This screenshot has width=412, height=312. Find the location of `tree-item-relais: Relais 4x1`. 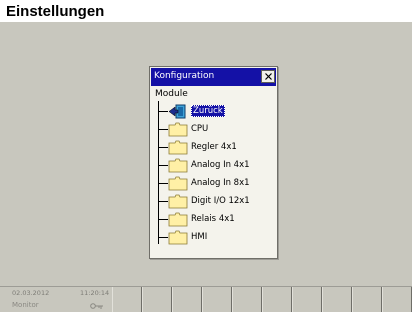

tree-item-relais: Relais 4x1 is located at coordinates (213, 219).